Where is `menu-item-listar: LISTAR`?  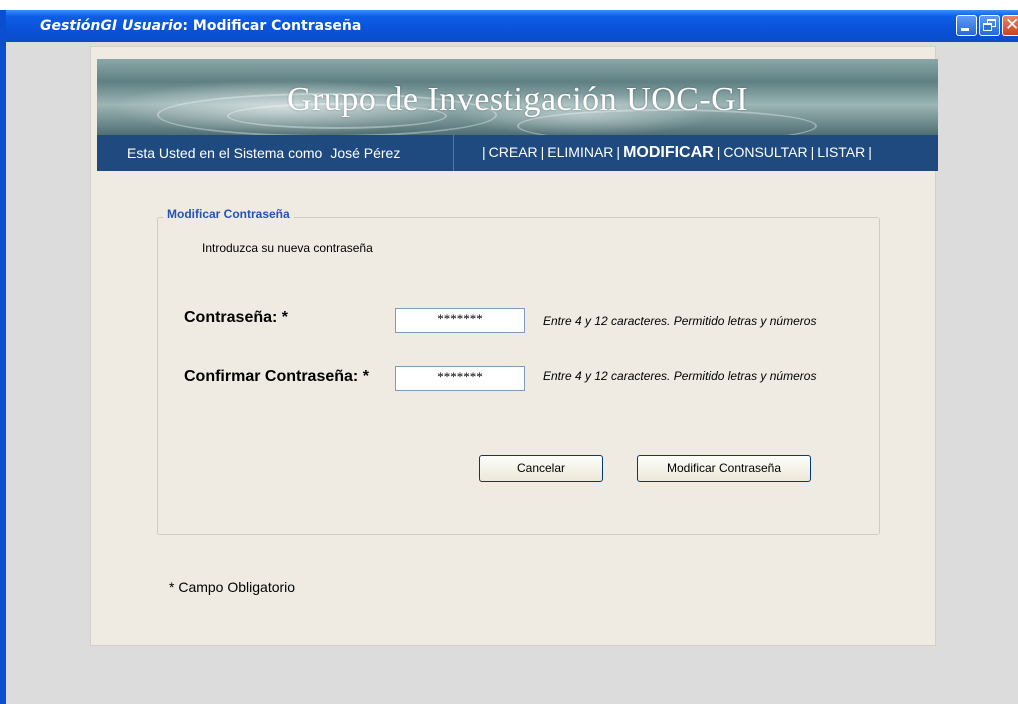
menu-item-listar: LISTAR is located at coordinates (841, 152).